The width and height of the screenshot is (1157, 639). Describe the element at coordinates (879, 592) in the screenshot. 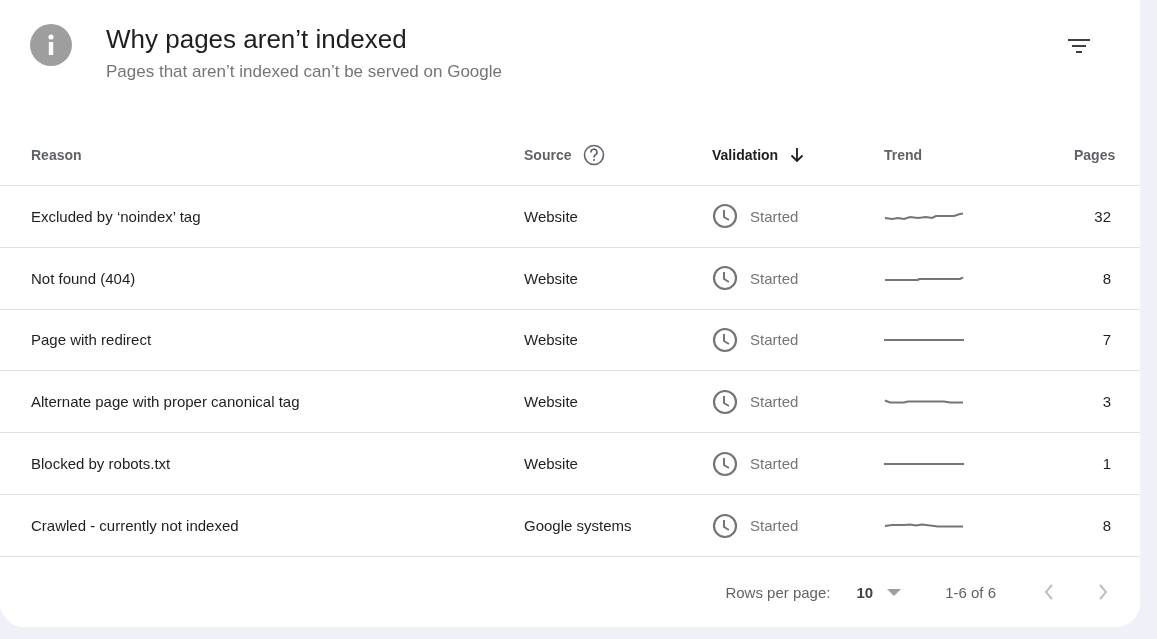

I see `rows-per-page-select: 10` at that location.